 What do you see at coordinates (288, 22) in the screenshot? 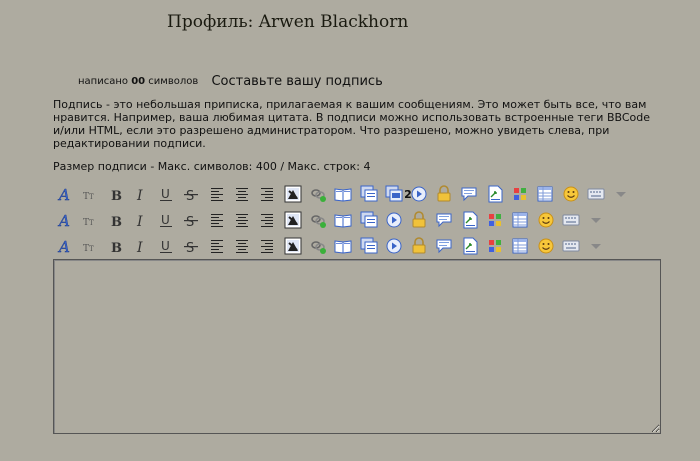
I see `page-title: Профиль: Arwen Blackhorn` at bounding box center [288, 22].